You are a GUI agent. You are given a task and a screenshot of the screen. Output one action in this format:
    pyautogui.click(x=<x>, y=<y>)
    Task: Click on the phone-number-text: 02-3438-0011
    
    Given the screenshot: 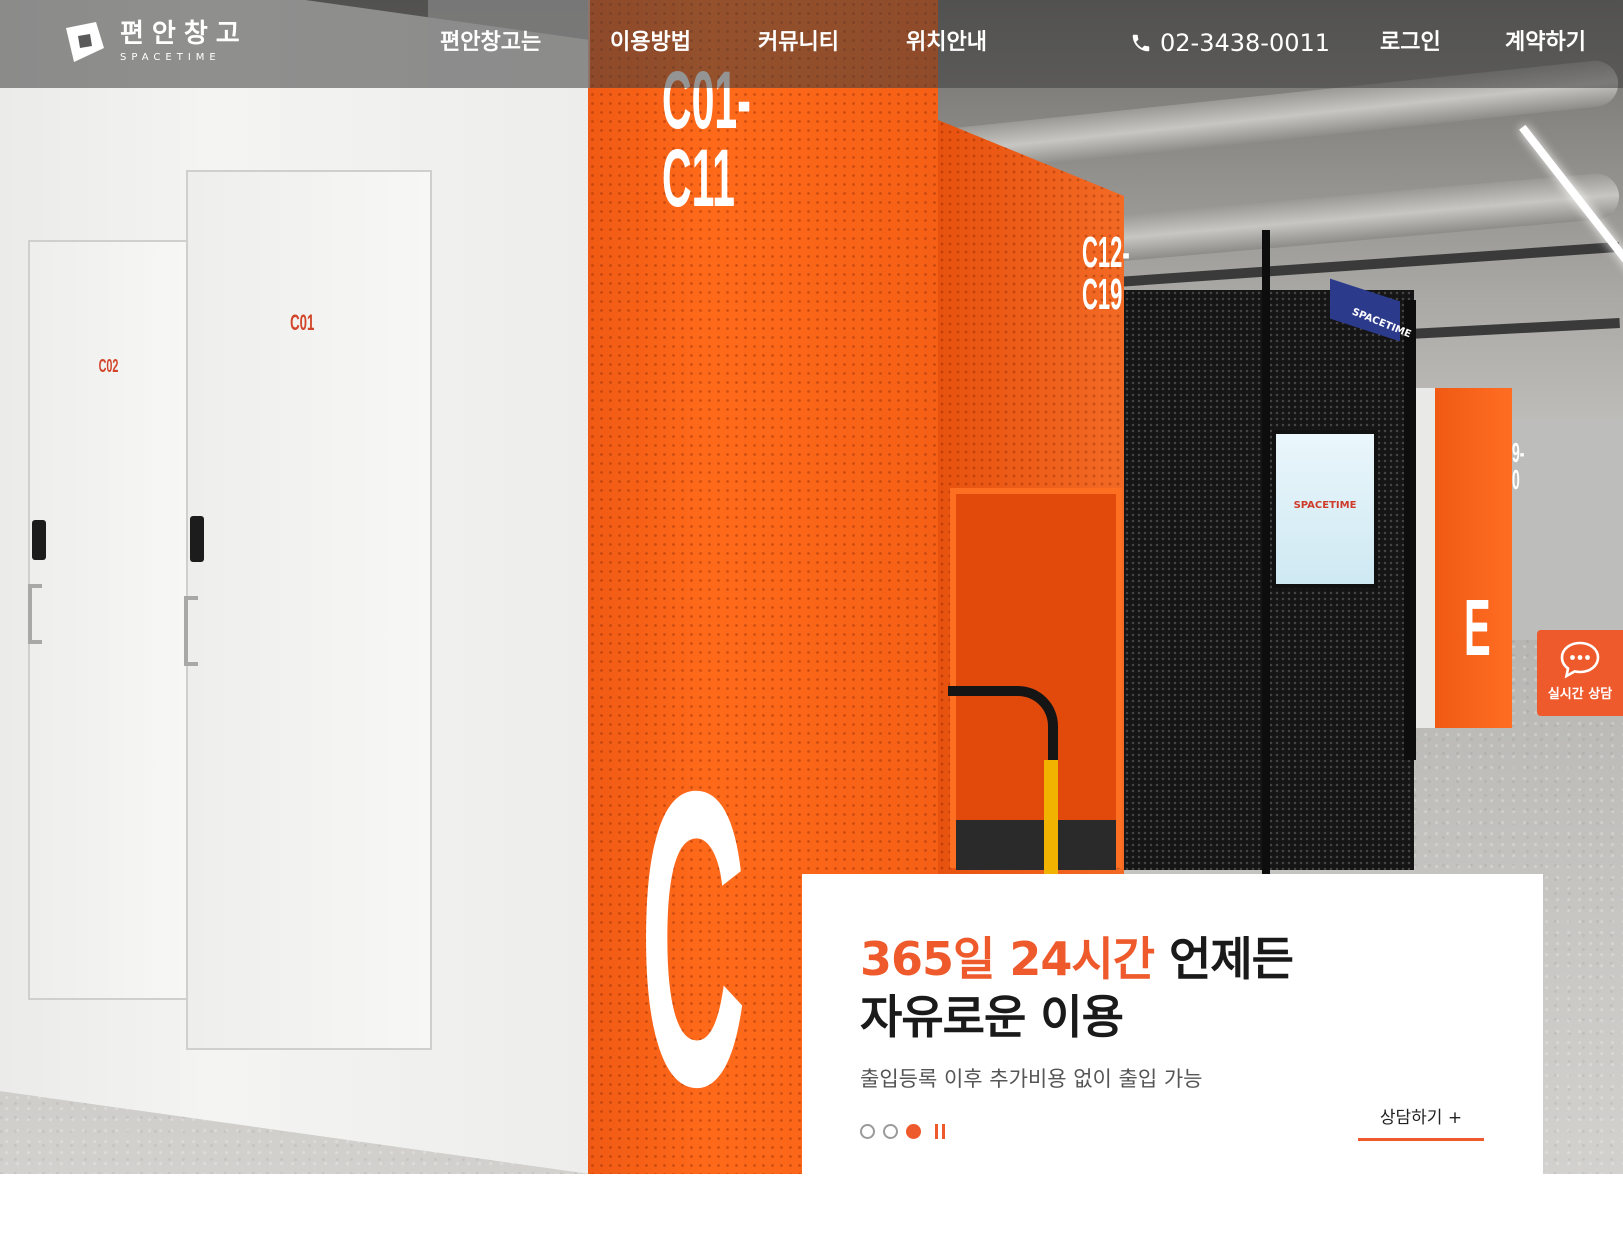 What is the action you would take?
    pyautogui.click(x=1245, y=43)
    